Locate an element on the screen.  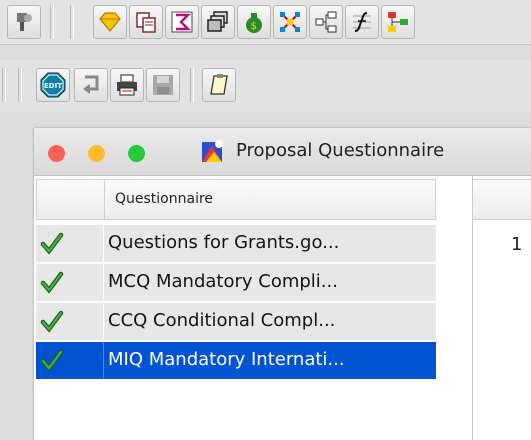
print-icon is located at coordinates (127, 85).